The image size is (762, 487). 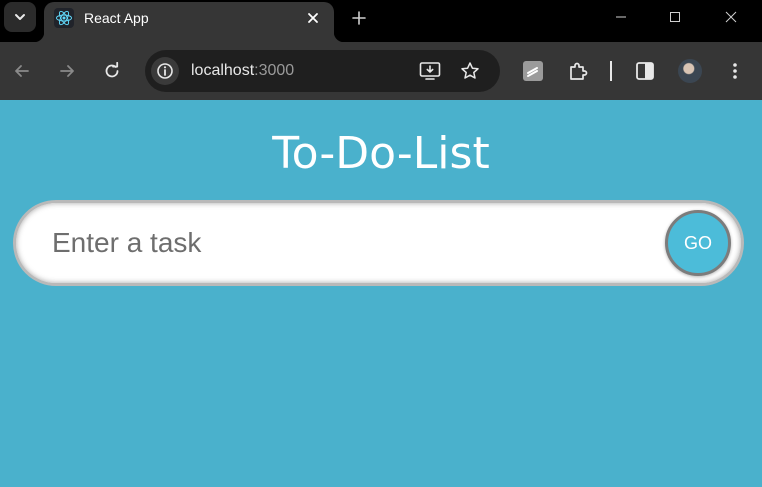 I want to click on star-icon, so click(x=470, y=70).